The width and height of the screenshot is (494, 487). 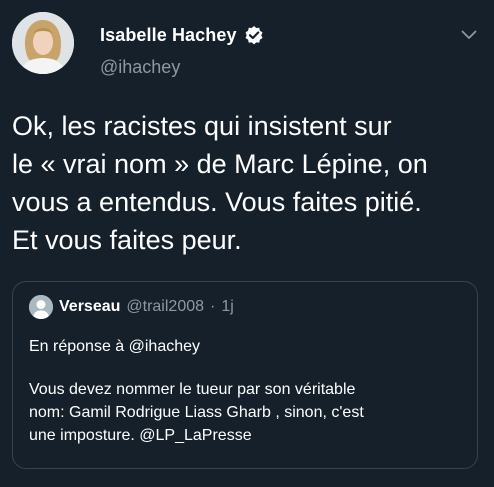 I want to click on profile-photo-icon, so click(x=43, y=43).